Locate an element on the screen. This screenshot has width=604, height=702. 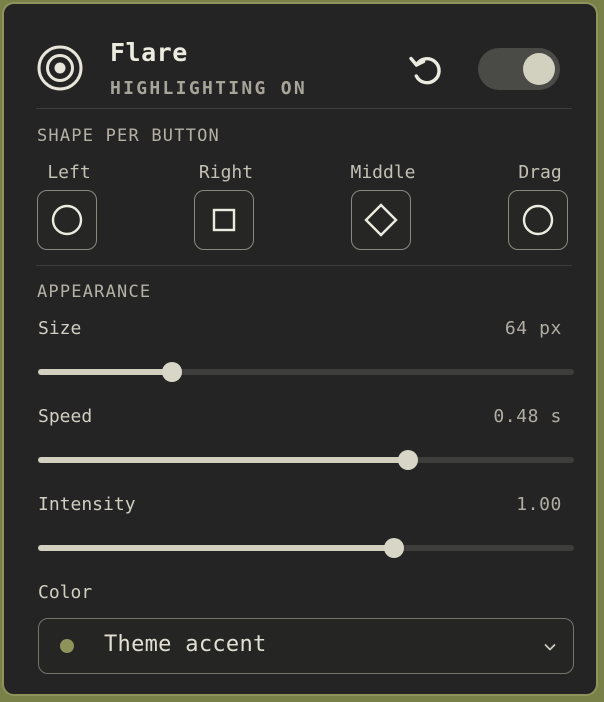
intensity-value: 1.00 is located at coordinates (539, 504).